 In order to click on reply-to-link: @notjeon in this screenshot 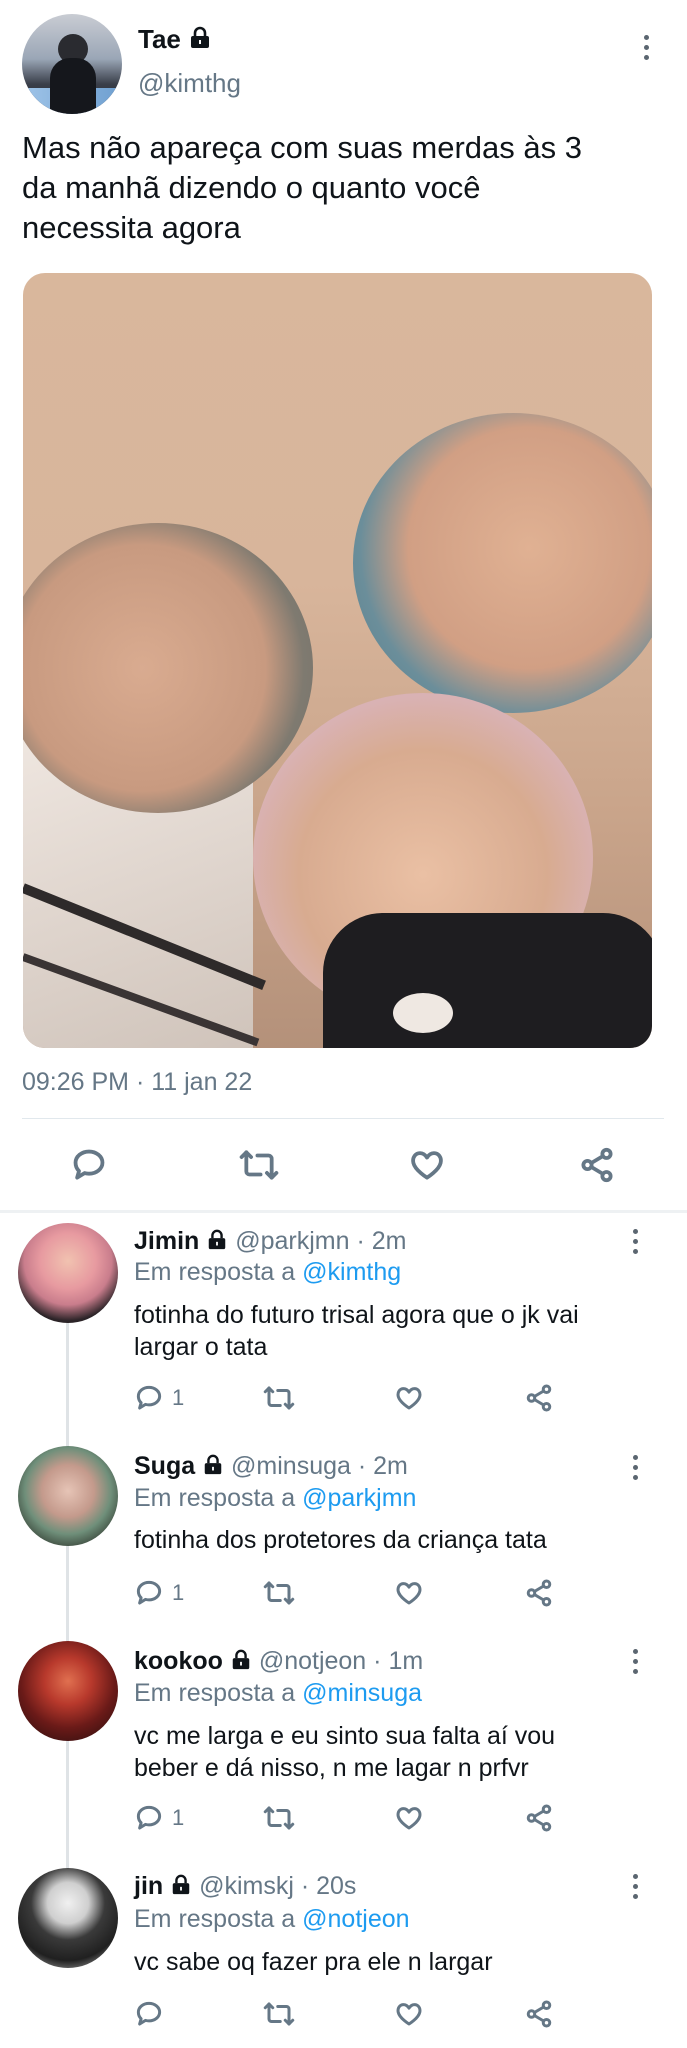, I will do `click(355, 1919)`.